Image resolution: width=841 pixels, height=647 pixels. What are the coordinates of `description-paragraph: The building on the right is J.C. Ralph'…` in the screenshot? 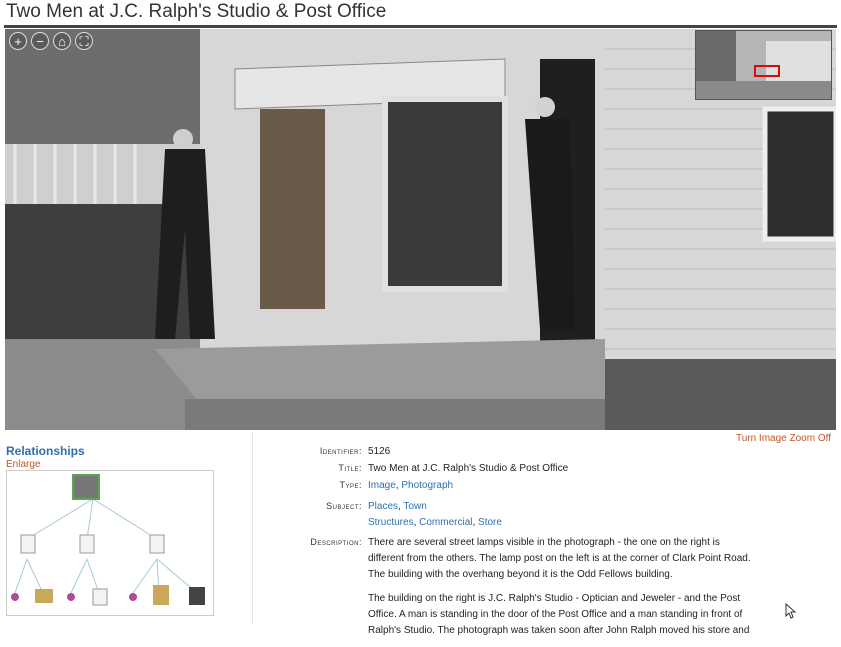 It's located at (559, 614).